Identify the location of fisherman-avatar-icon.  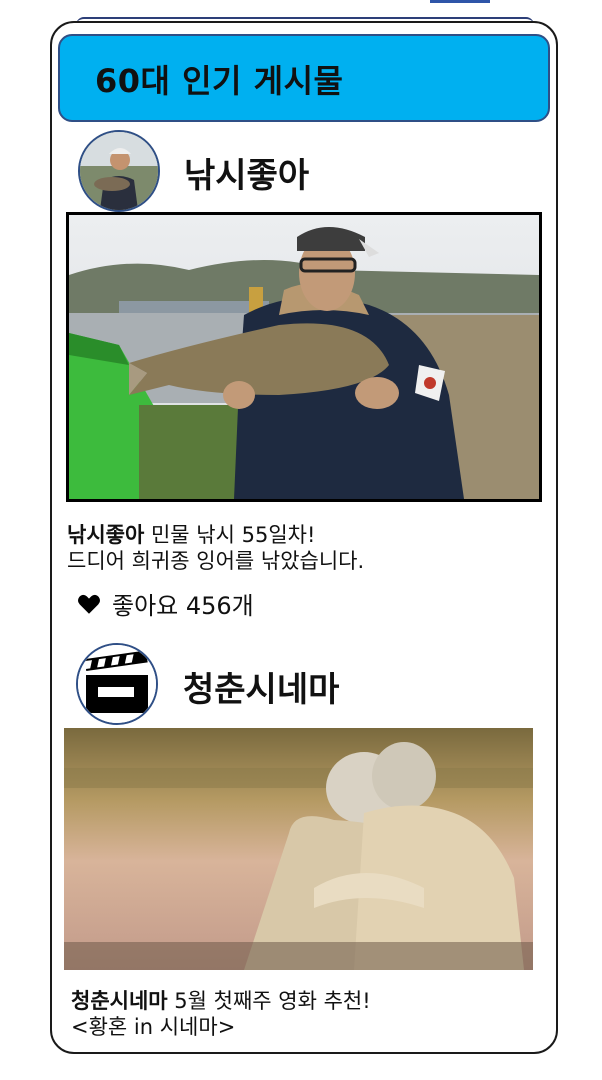
(119, 171).